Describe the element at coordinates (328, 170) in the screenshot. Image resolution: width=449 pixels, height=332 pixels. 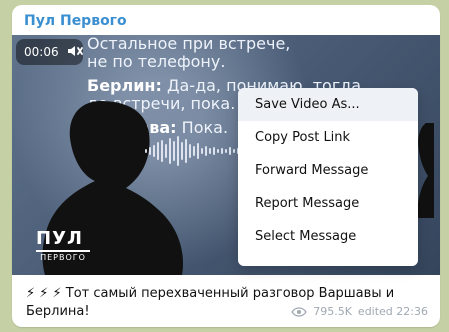
I see `menu-item-forward-message: Forward Message` at that location.